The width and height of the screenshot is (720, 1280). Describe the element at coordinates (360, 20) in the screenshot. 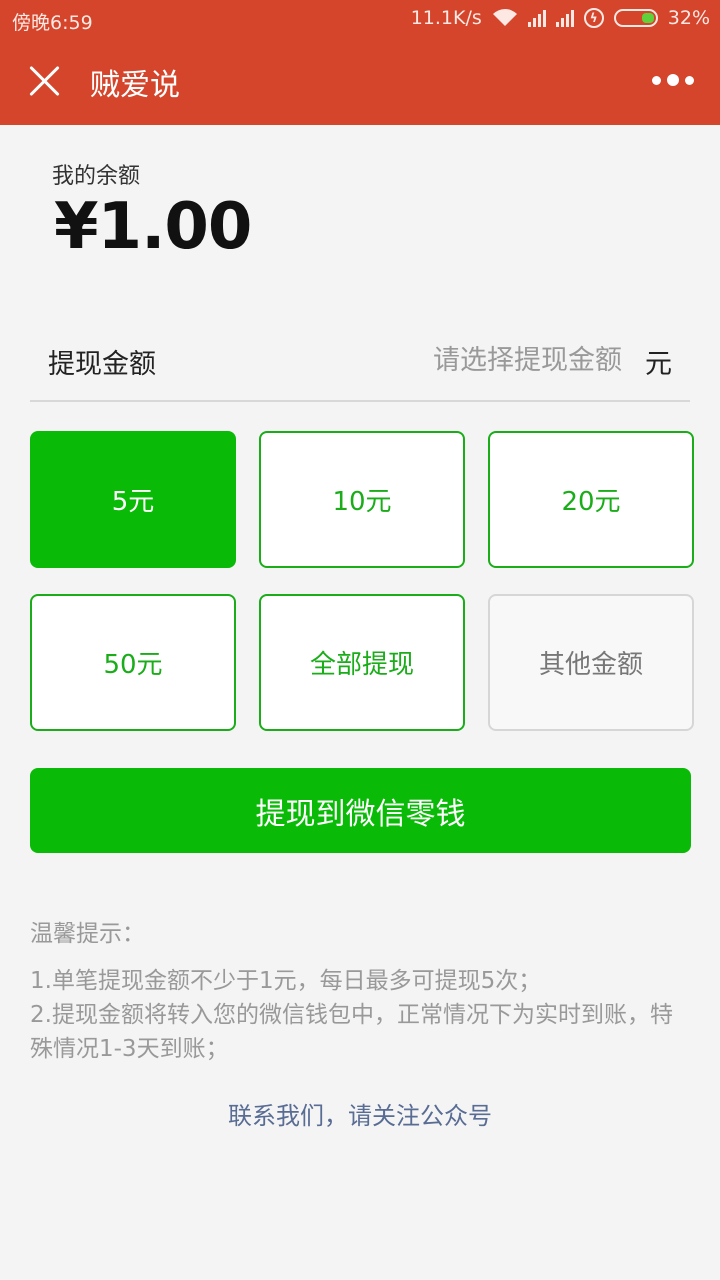

I see `status-bar: 傍晚6:59 11.1K/s ϟ 32%` at that location.